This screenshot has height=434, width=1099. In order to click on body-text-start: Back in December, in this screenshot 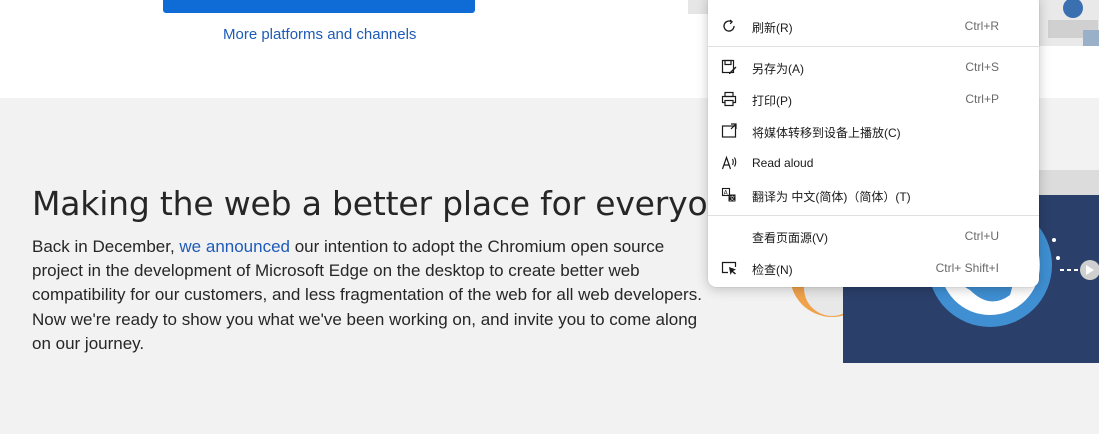, I will do `click(106, 246)`.